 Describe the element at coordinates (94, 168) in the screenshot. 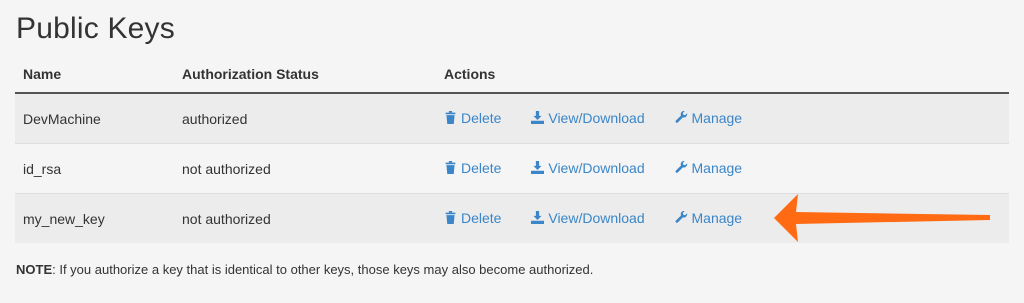

I see `key-name: id_rsa` at that location.